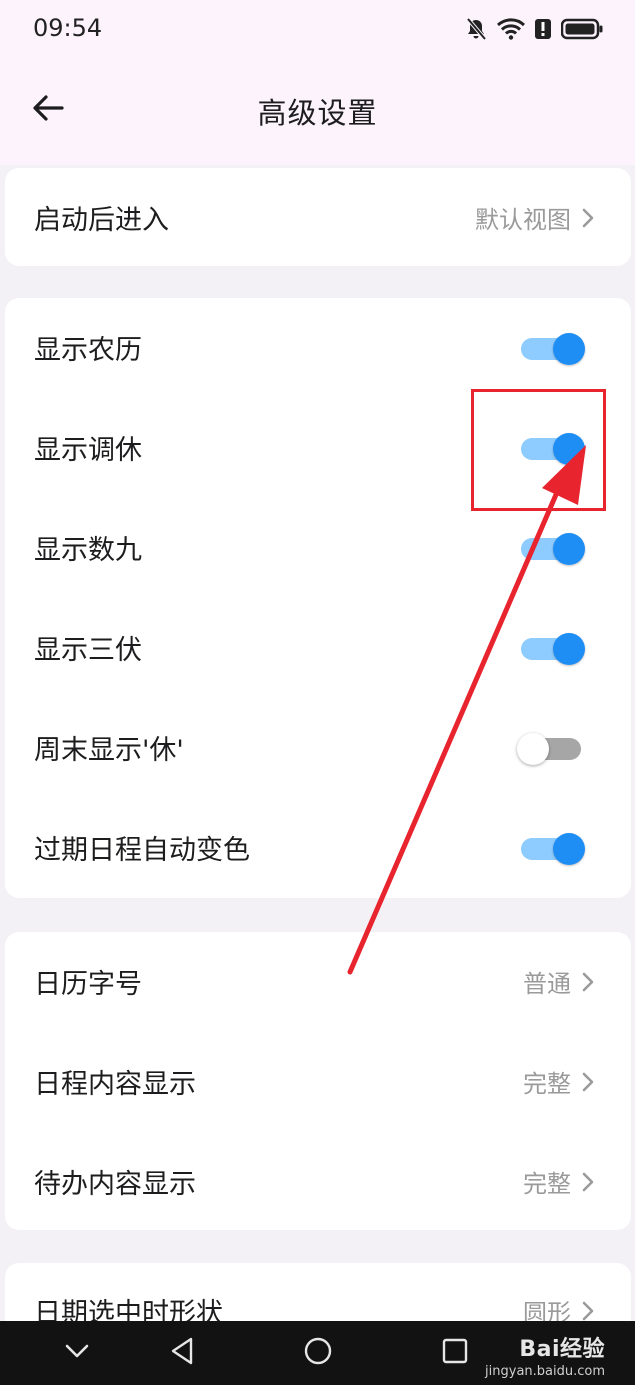  What do you see at coordinates (317, 30) in the screenshot?
I see `status-bar: 09:54` at bounding box center [317, 30].